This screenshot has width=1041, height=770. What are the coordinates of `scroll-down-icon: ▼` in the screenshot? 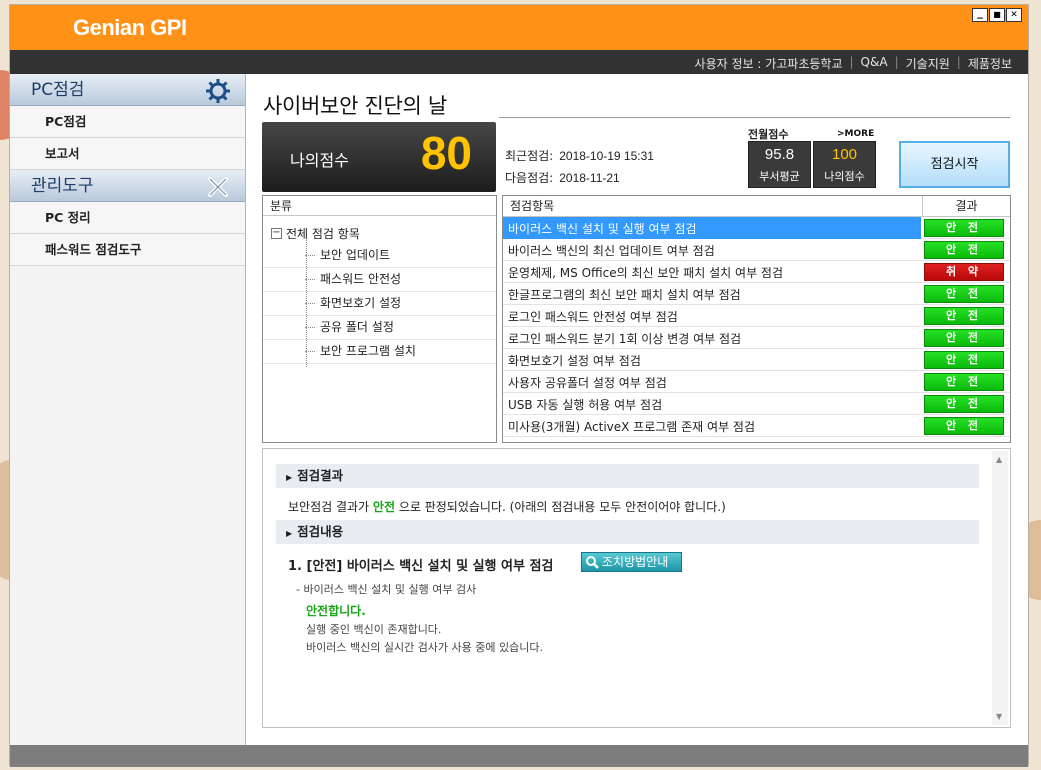 It's located at (999, 716).